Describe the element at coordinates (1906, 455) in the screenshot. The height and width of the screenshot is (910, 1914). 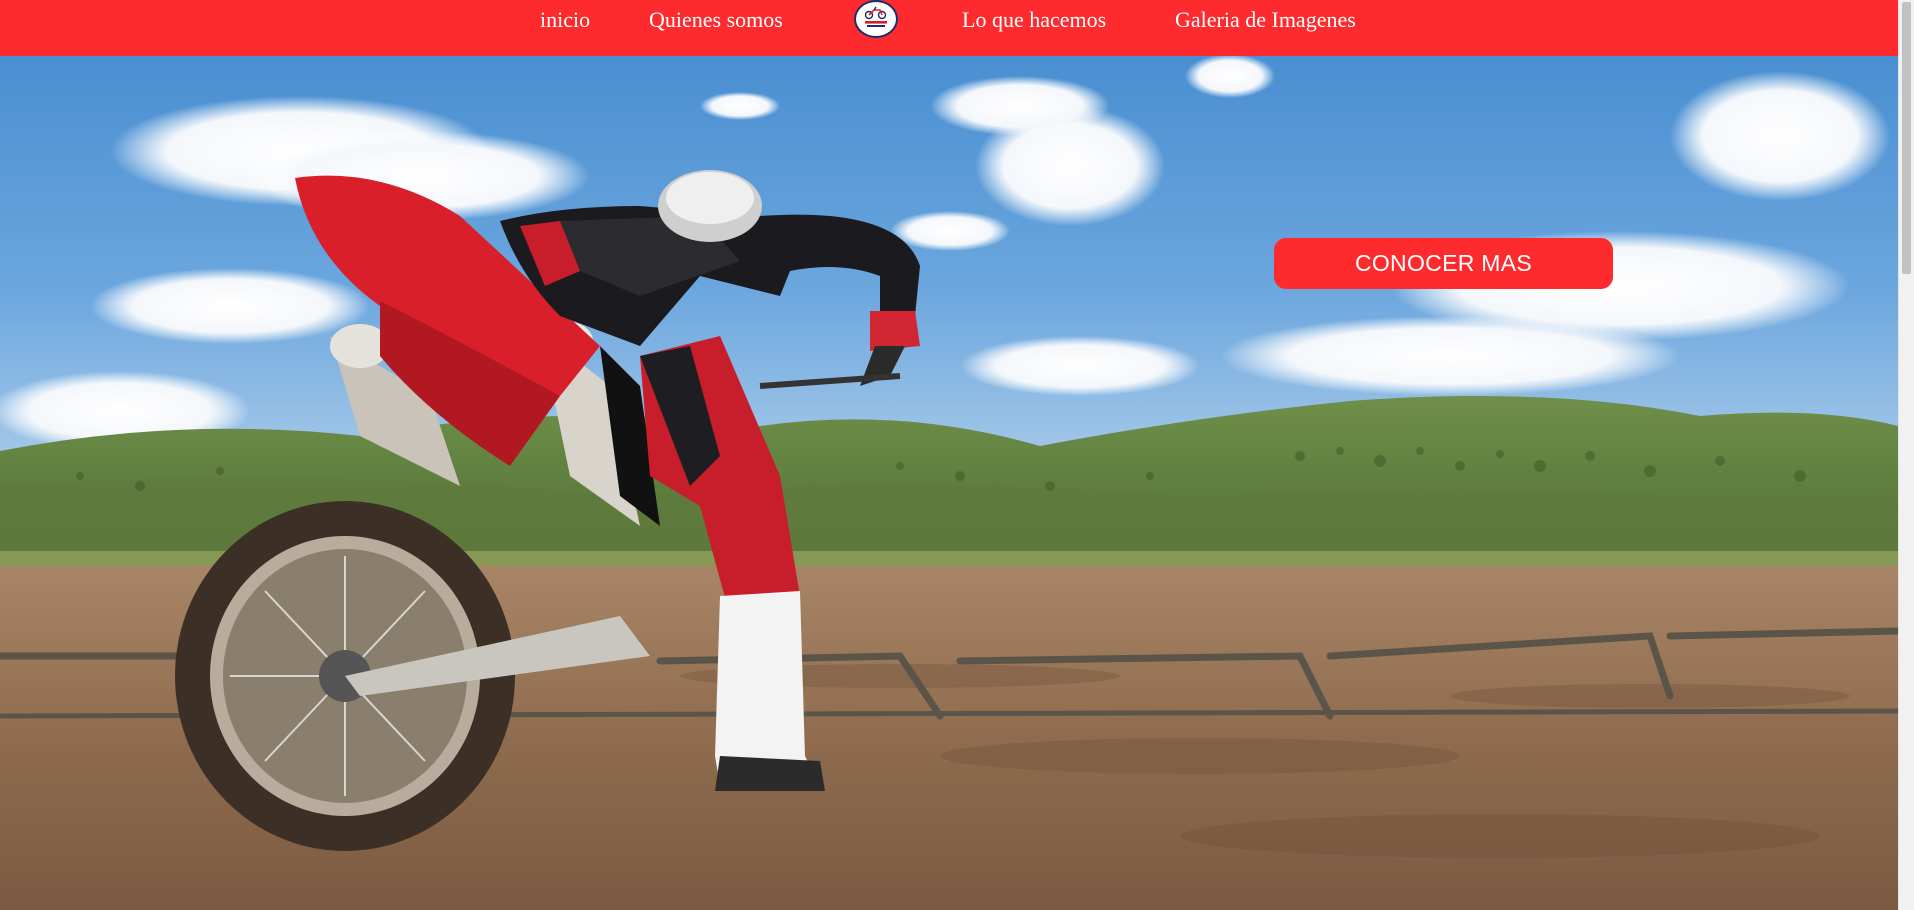
I see `page-scrollbar` at that location.